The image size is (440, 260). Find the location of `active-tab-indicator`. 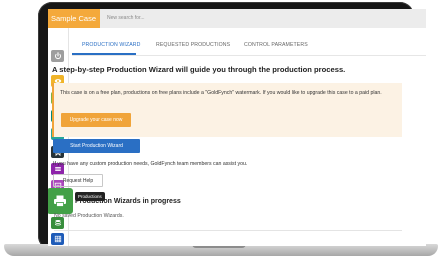

active-tab-indicator is located at coordinates (104, 54).